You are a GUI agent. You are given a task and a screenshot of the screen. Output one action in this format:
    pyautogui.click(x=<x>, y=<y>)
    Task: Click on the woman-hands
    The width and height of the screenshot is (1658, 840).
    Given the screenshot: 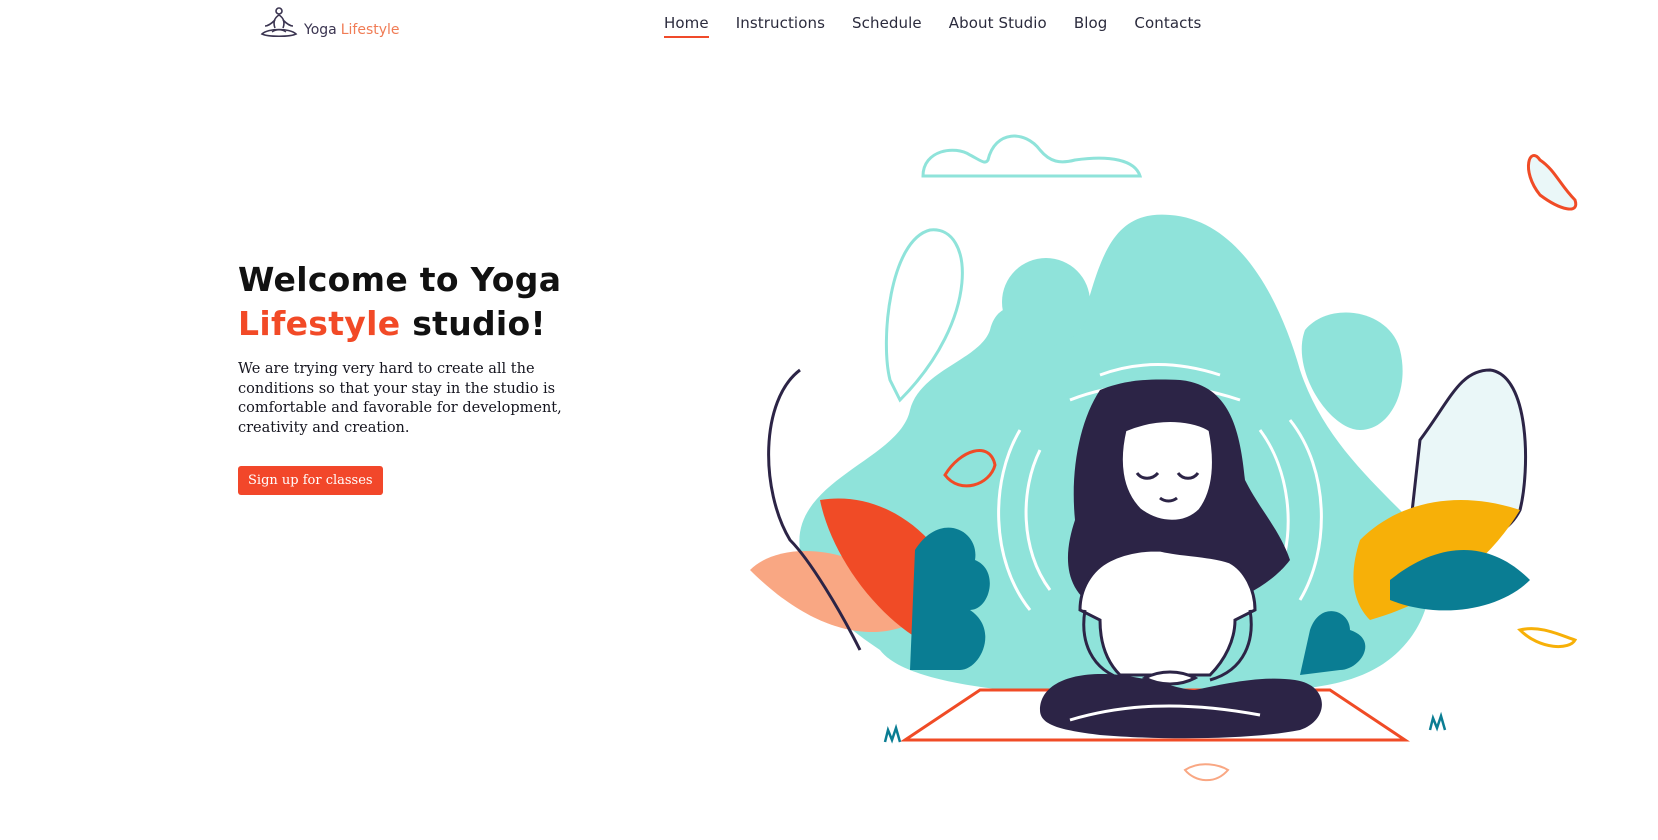 What is the action you would take?
    pyautogui.click(x=1170, y=678)
    